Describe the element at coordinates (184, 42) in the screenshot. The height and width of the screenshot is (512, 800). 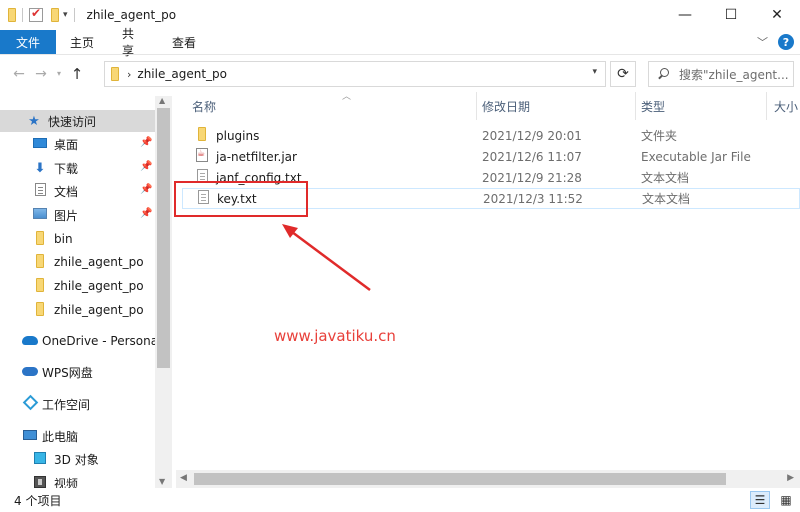
I see `tab-view: 查看` at that location.